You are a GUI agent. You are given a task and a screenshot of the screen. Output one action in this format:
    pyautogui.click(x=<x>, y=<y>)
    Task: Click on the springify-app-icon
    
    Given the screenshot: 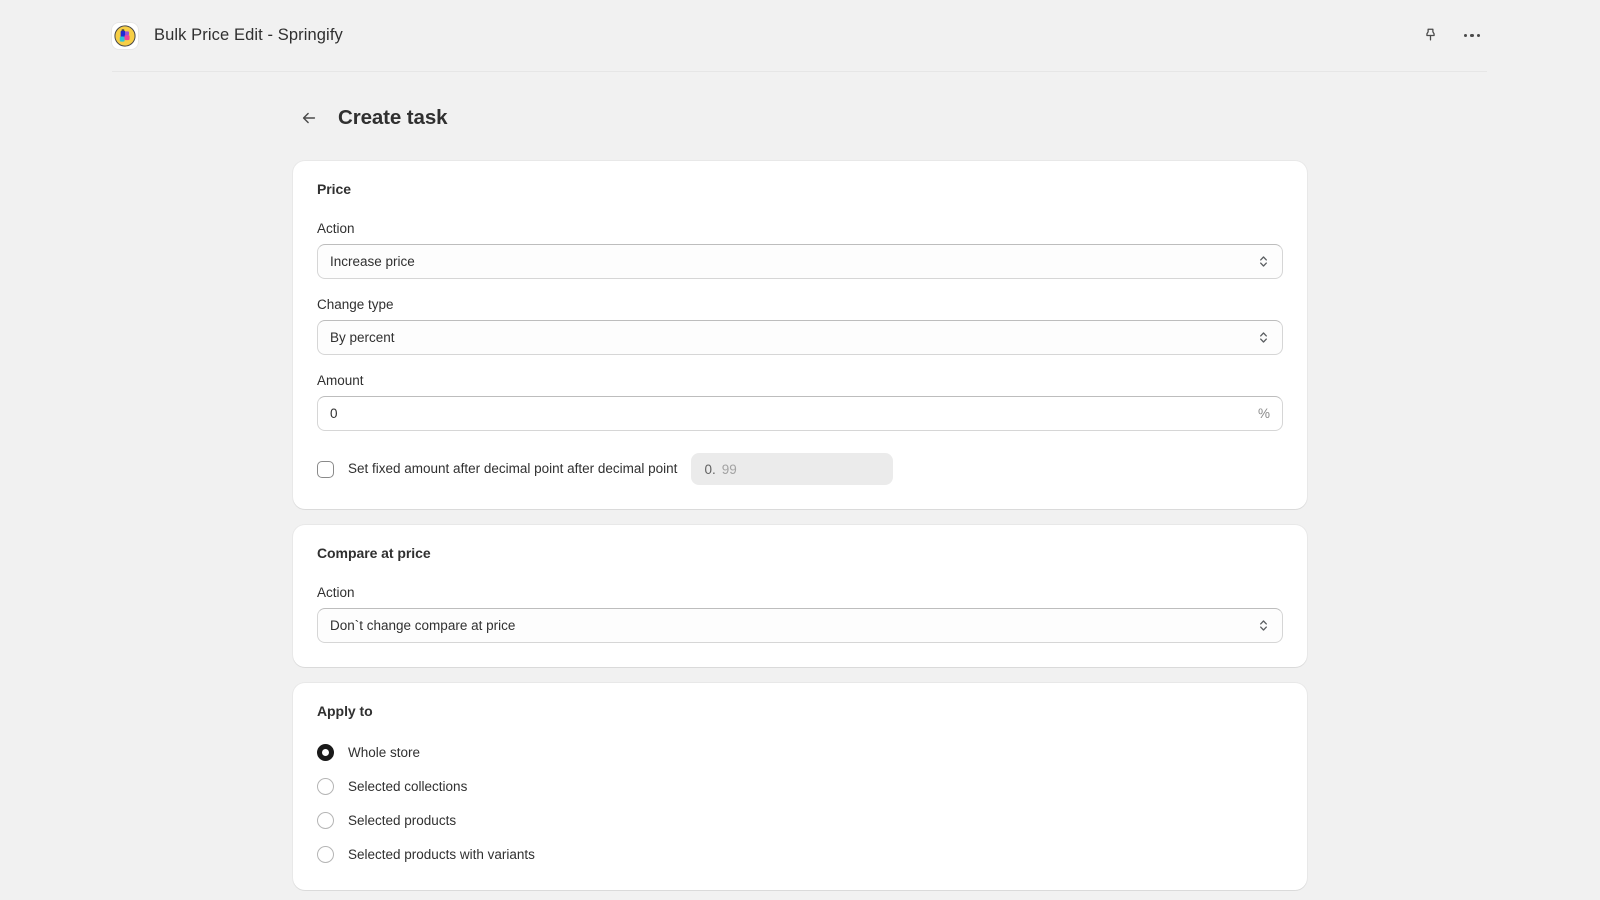 What is the action you would take?
    pyautogui.click(x=125, y=35)
    